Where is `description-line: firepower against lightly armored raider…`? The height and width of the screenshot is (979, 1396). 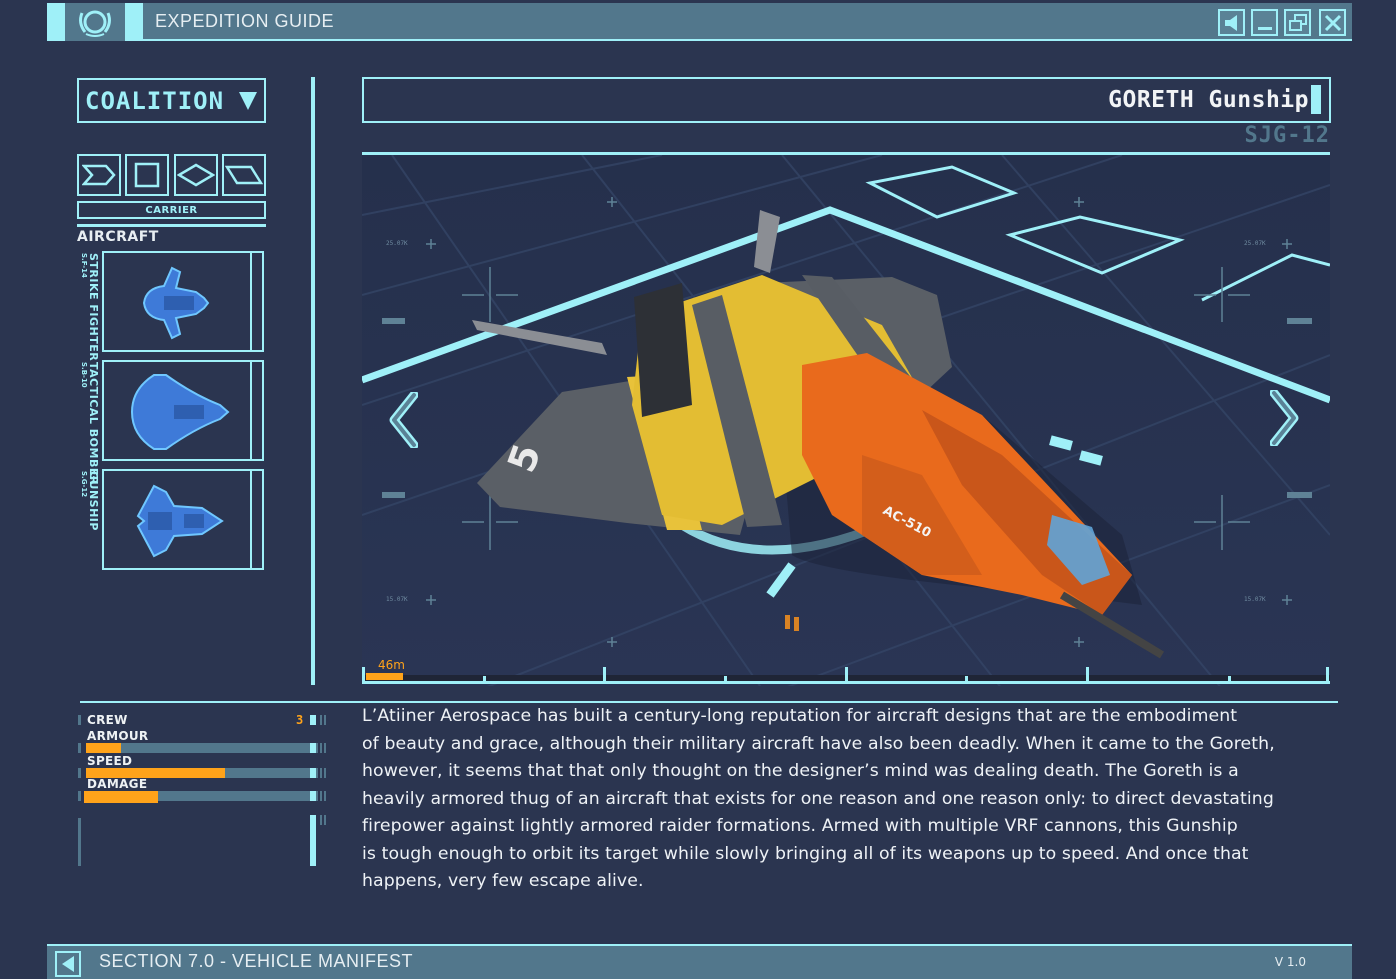 description-line: firepower against lightly armored raider… is located at coordinates (800, 826).